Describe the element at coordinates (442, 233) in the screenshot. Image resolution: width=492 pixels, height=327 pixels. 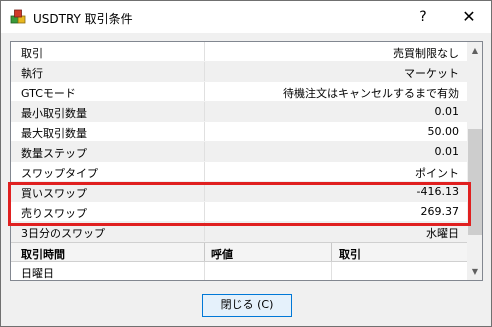
I see `spec-value: 水曜日` at that location.